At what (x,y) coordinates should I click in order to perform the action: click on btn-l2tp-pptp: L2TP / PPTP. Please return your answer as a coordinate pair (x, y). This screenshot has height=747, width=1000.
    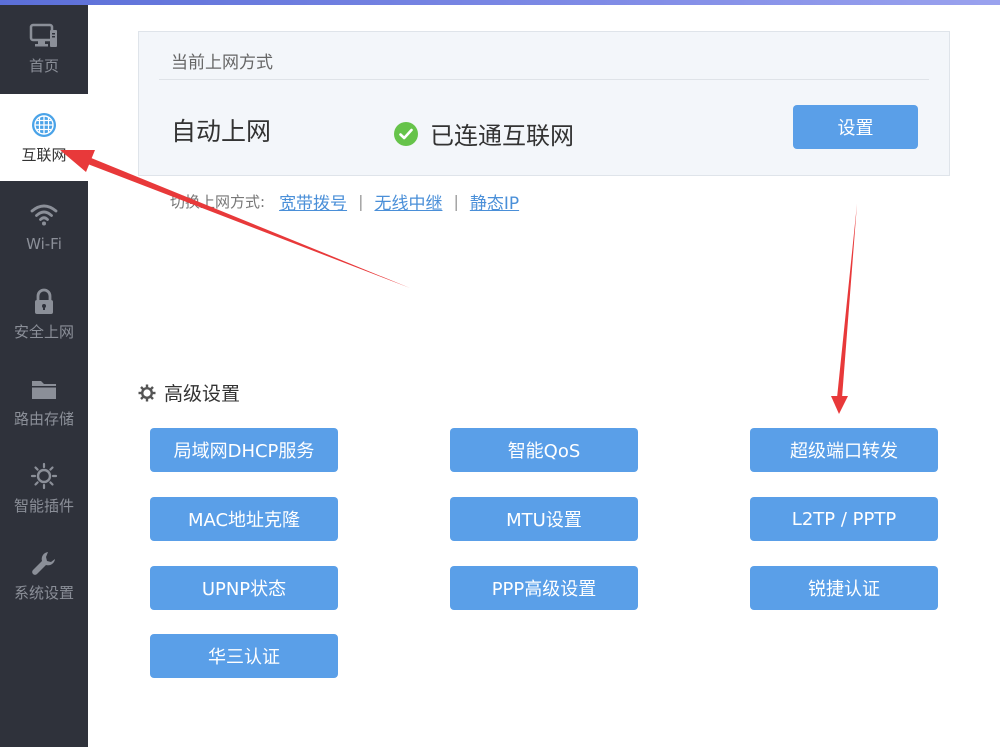
    Looking at the image, I should click on (844, 519).